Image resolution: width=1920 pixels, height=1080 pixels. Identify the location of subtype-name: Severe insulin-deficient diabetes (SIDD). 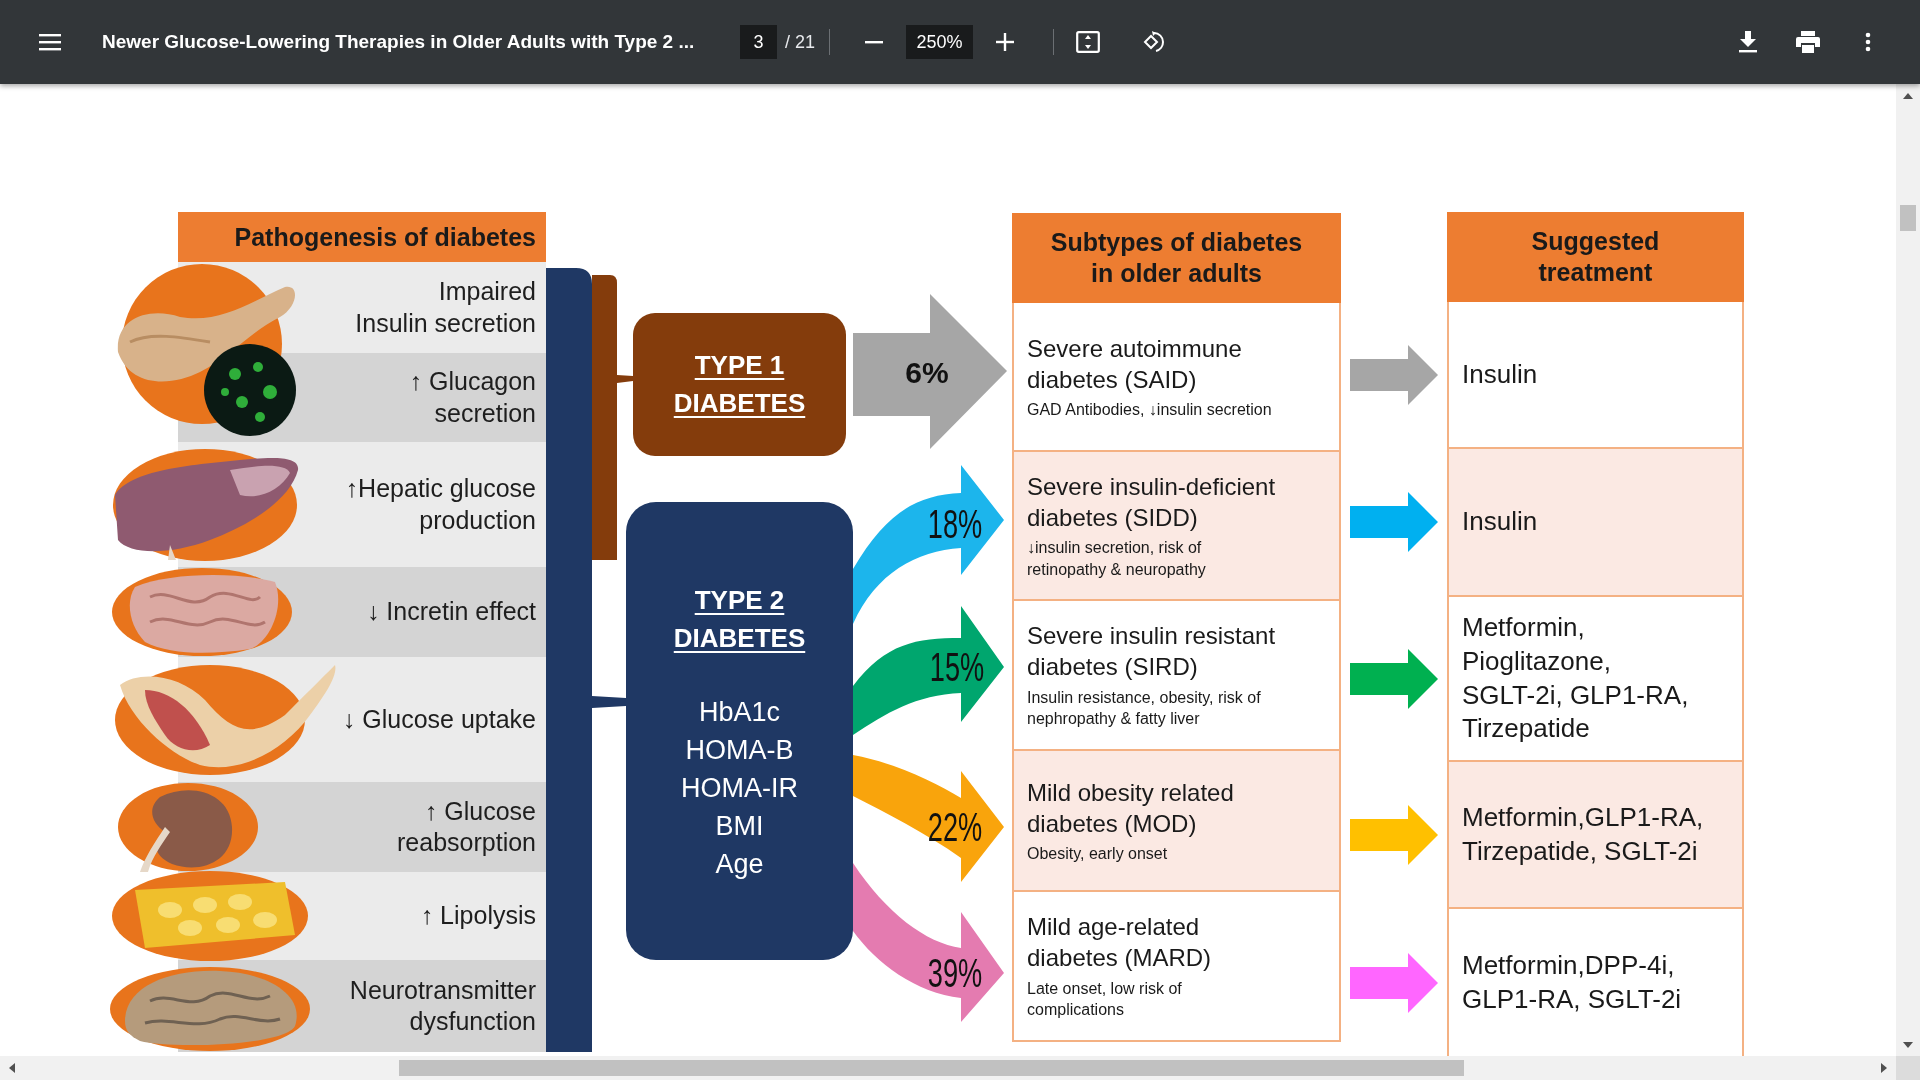
(1152, 502).